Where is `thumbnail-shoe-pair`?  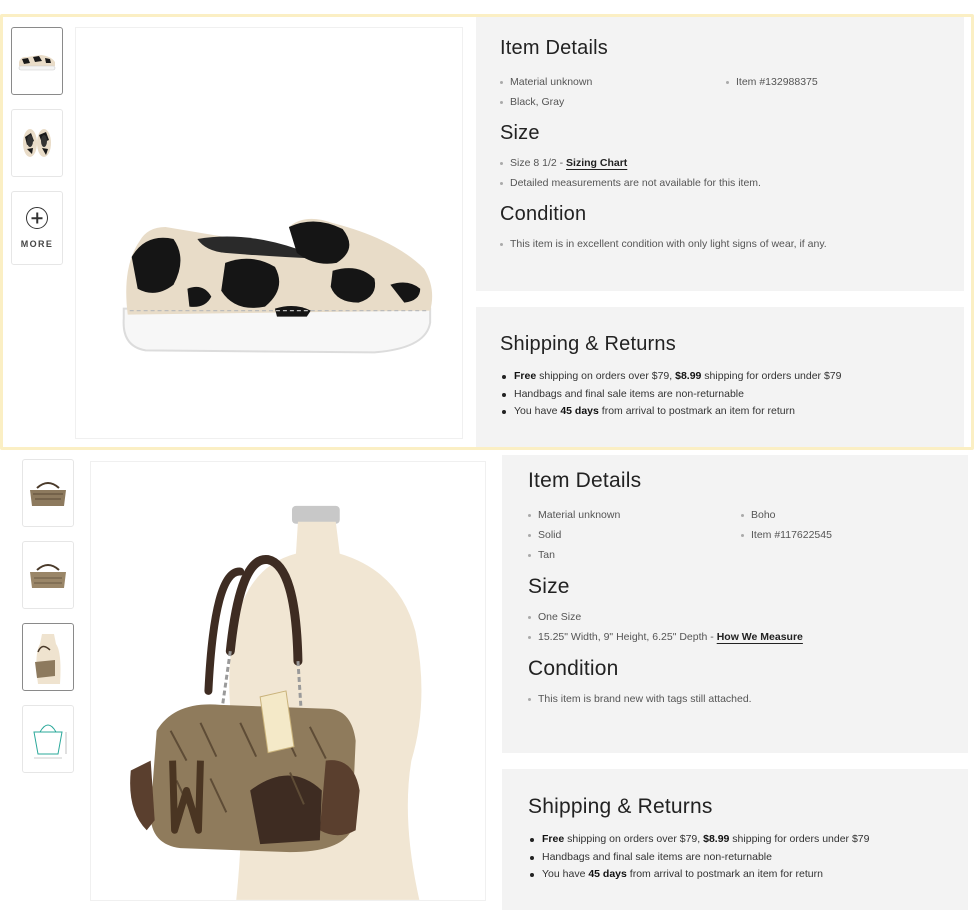
thumbnail-shoe-pair is located at coordinates (37, 143).